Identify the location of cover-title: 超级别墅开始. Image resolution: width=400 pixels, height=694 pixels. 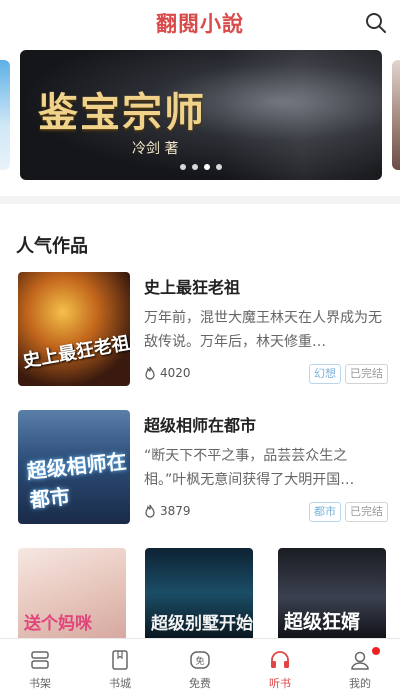
(202, 624).